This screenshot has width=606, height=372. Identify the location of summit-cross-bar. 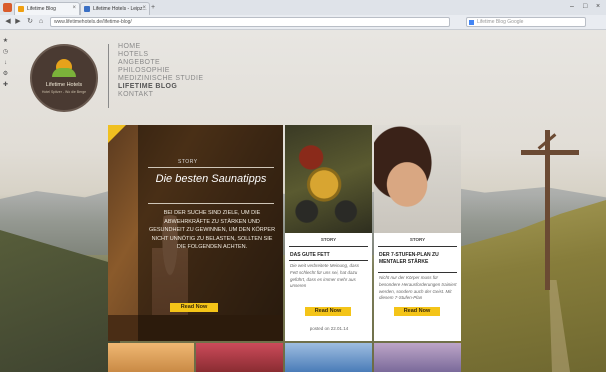
(550, 152).